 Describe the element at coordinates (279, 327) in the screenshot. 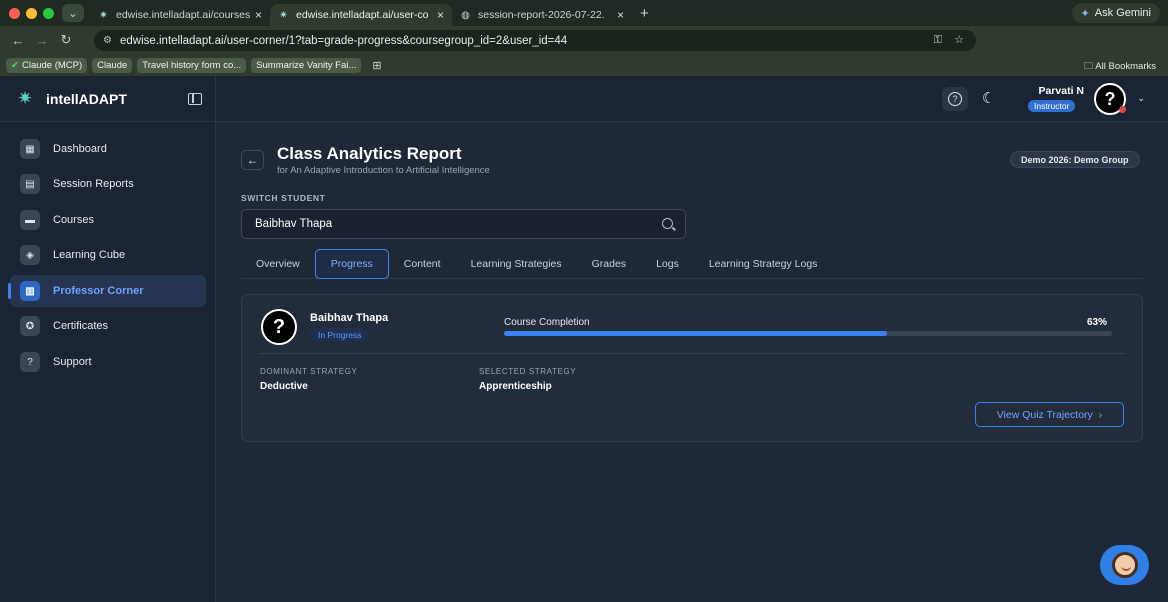

I see `student-avatar: ?` at that location.